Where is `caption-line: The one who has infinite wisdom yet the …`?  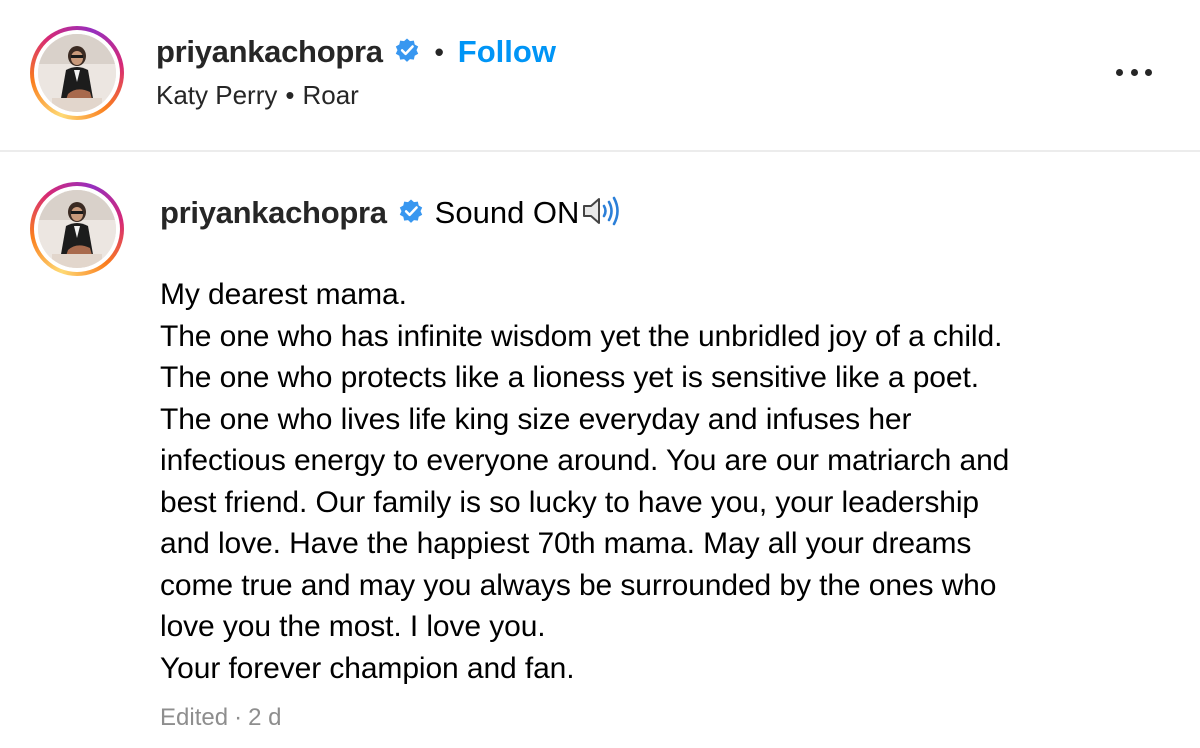
caption-line: The one who has infinite wisdom yet the … is located at coordinates (581, 336).